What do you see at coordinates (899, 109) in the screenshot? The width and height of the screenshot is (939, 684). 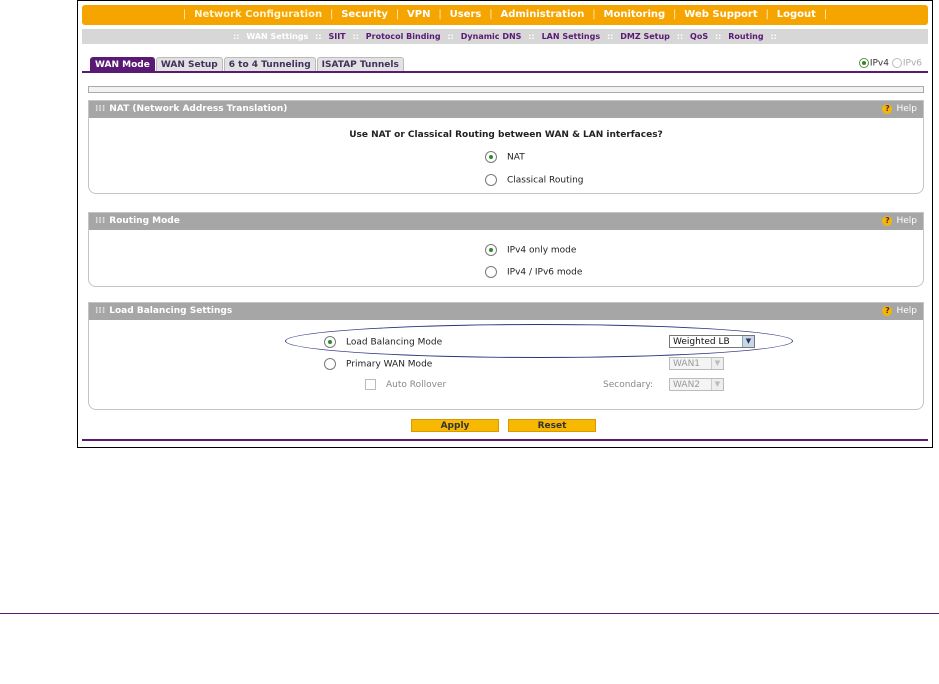 I see `nat-help-link: ? Help` at bounding box center [899, 109].